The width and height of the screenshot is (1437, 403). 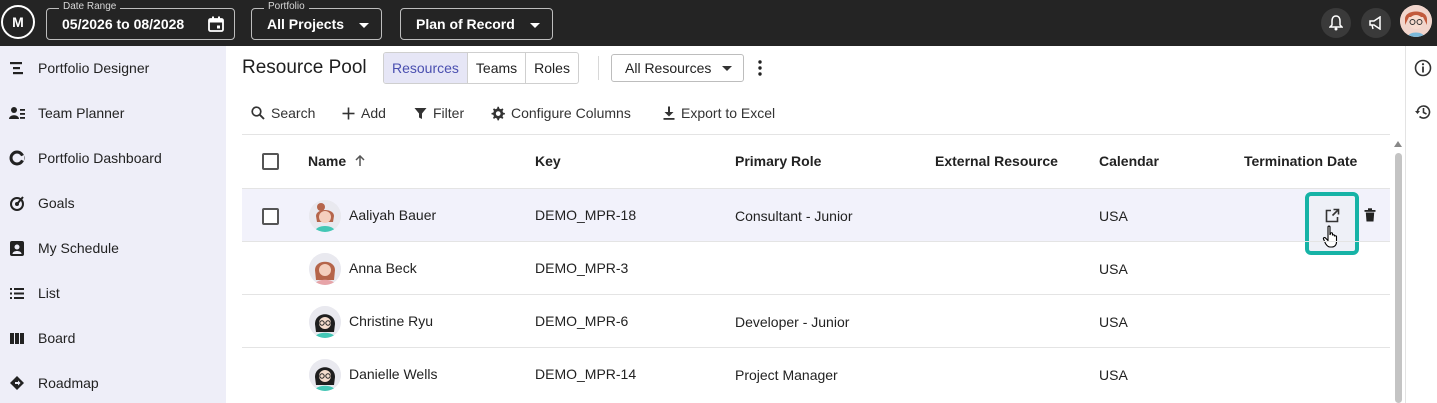 I want to click on cell-name: Danielle Wells, so click(x=393, y=374).